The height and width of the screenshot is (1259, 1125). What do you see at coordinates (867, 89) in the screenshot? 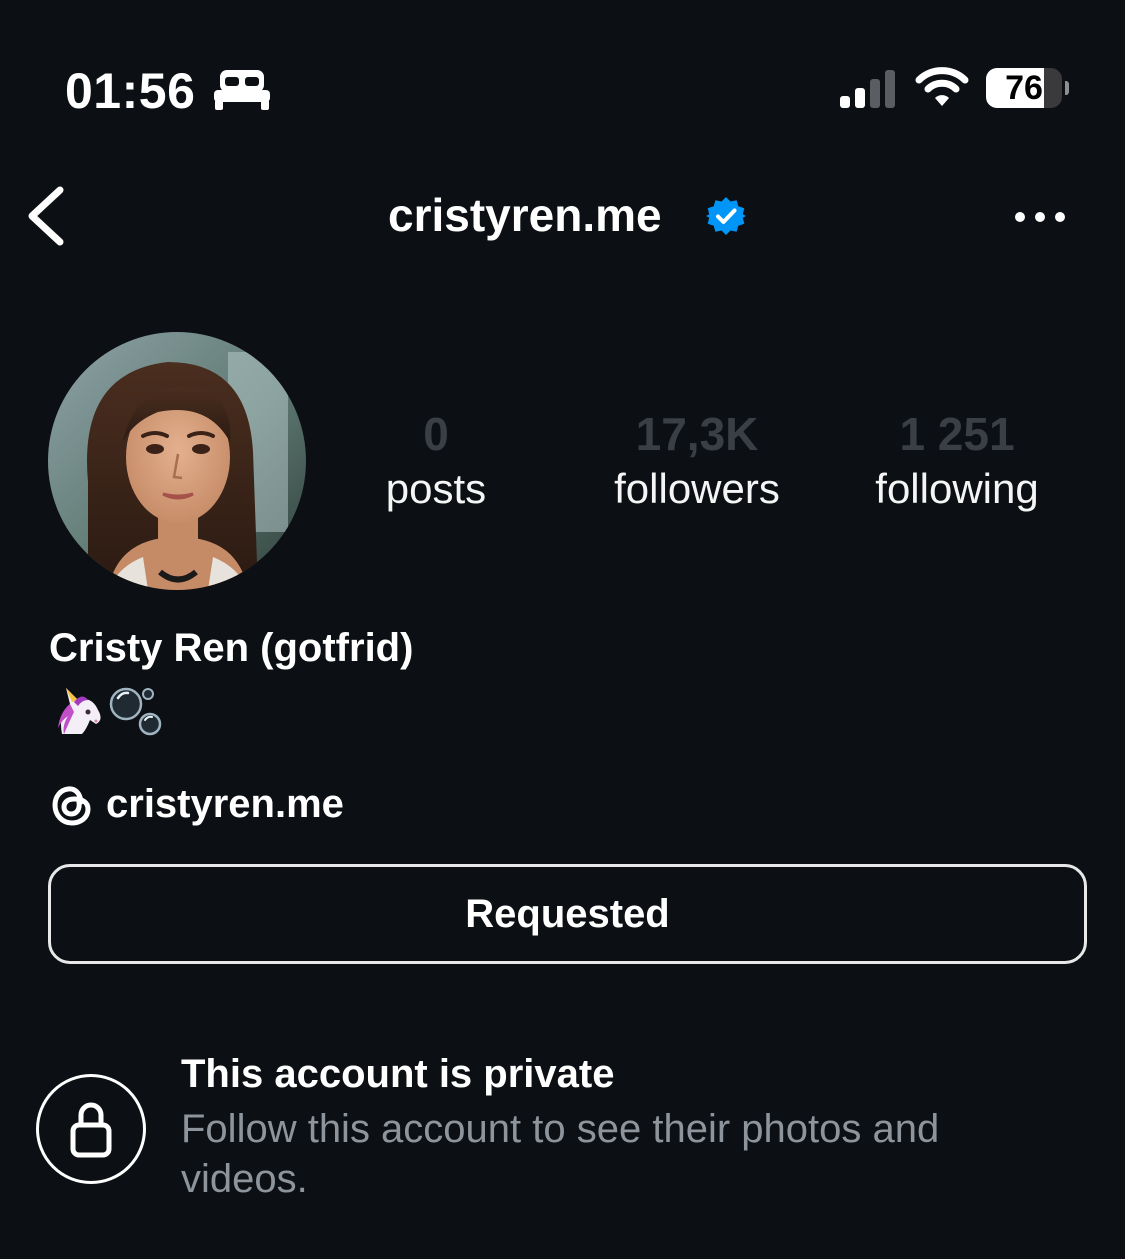
I see `cellular-signal-icon` at bounding box center [867, 89].